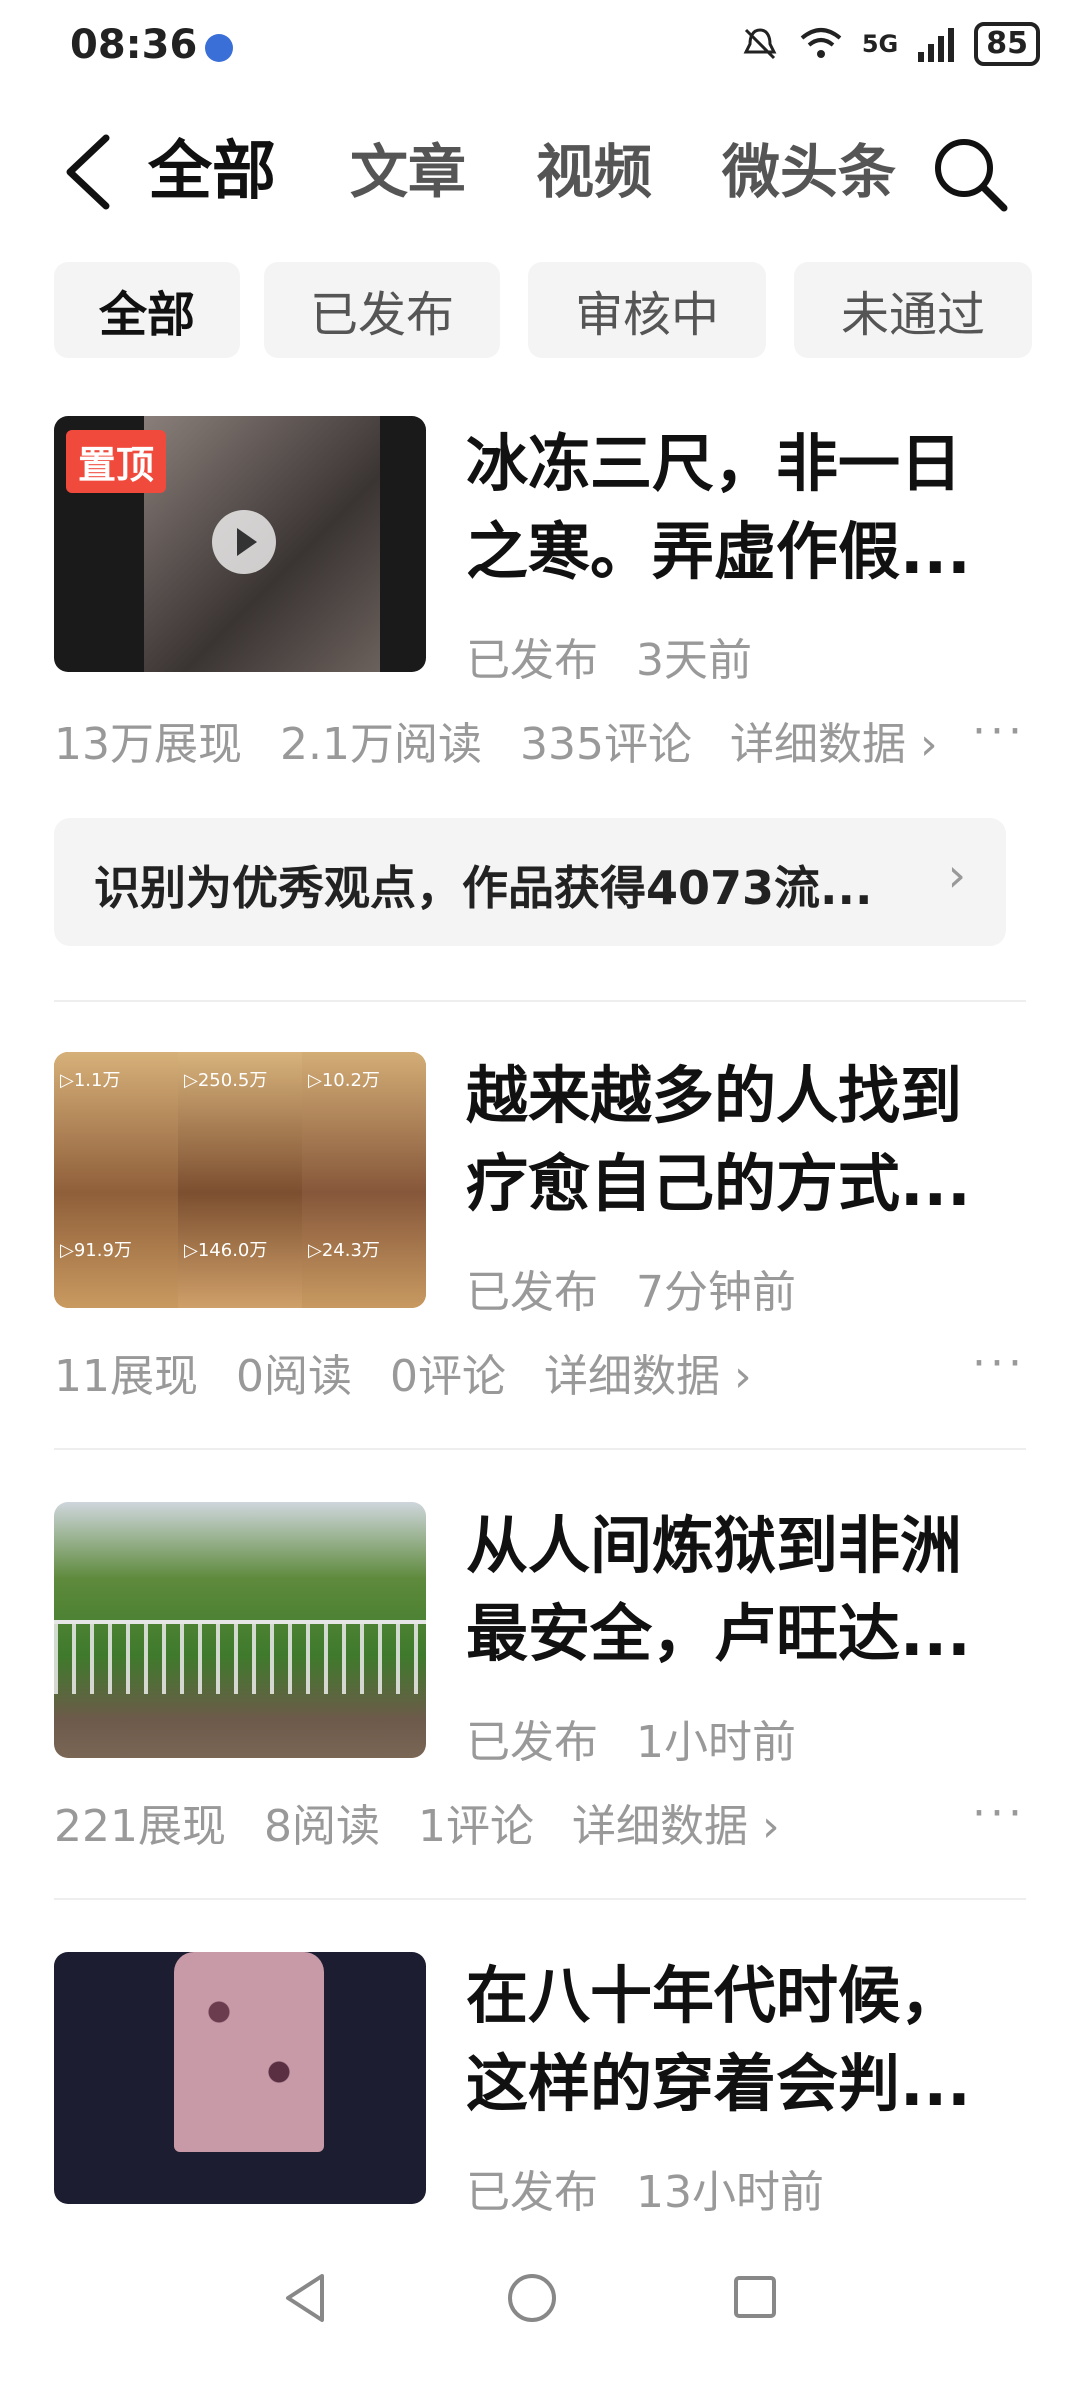 This screenshot has width=1080, height=2400. Describe the element at coordinates (305, 2298) in the screenshot. I see `nav-back-icon` at that location.